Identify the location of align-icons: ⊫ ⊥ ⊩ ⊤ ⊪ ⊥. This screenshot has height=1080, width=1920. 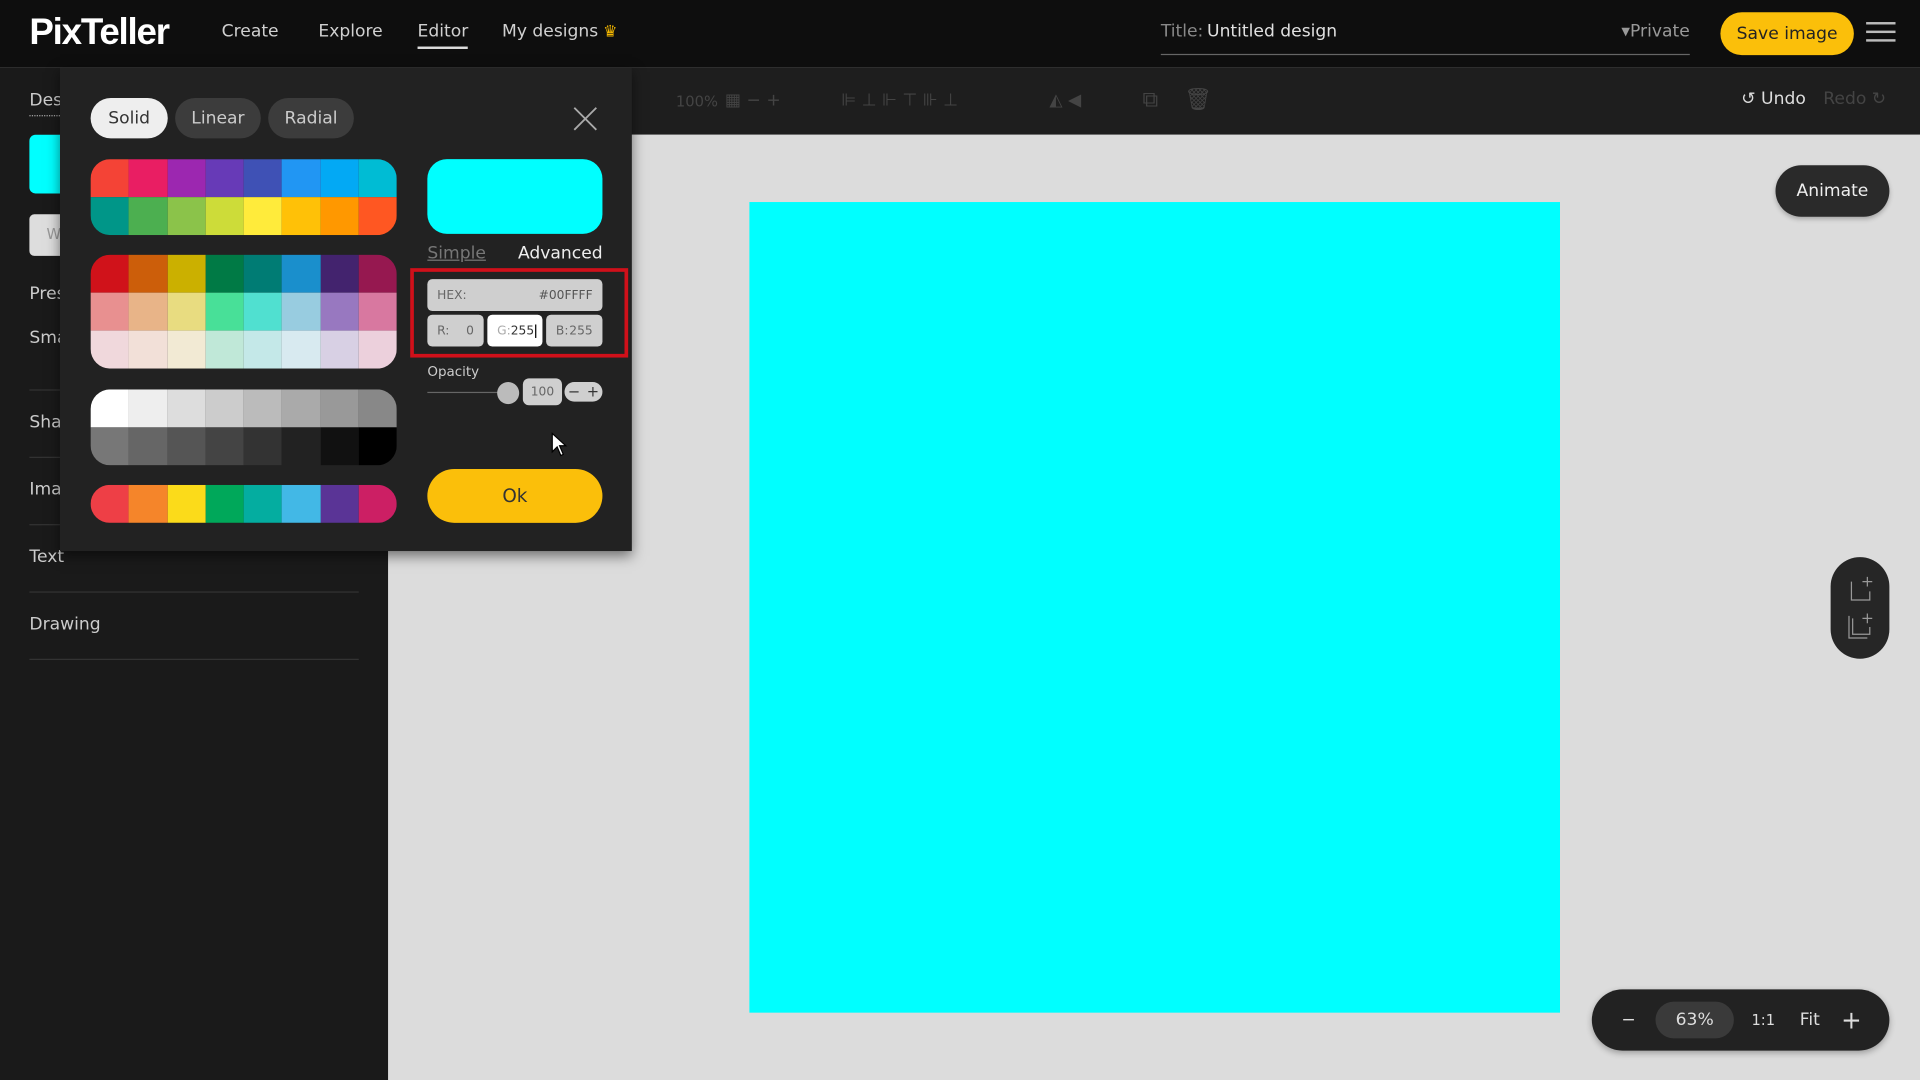
(899, 101).